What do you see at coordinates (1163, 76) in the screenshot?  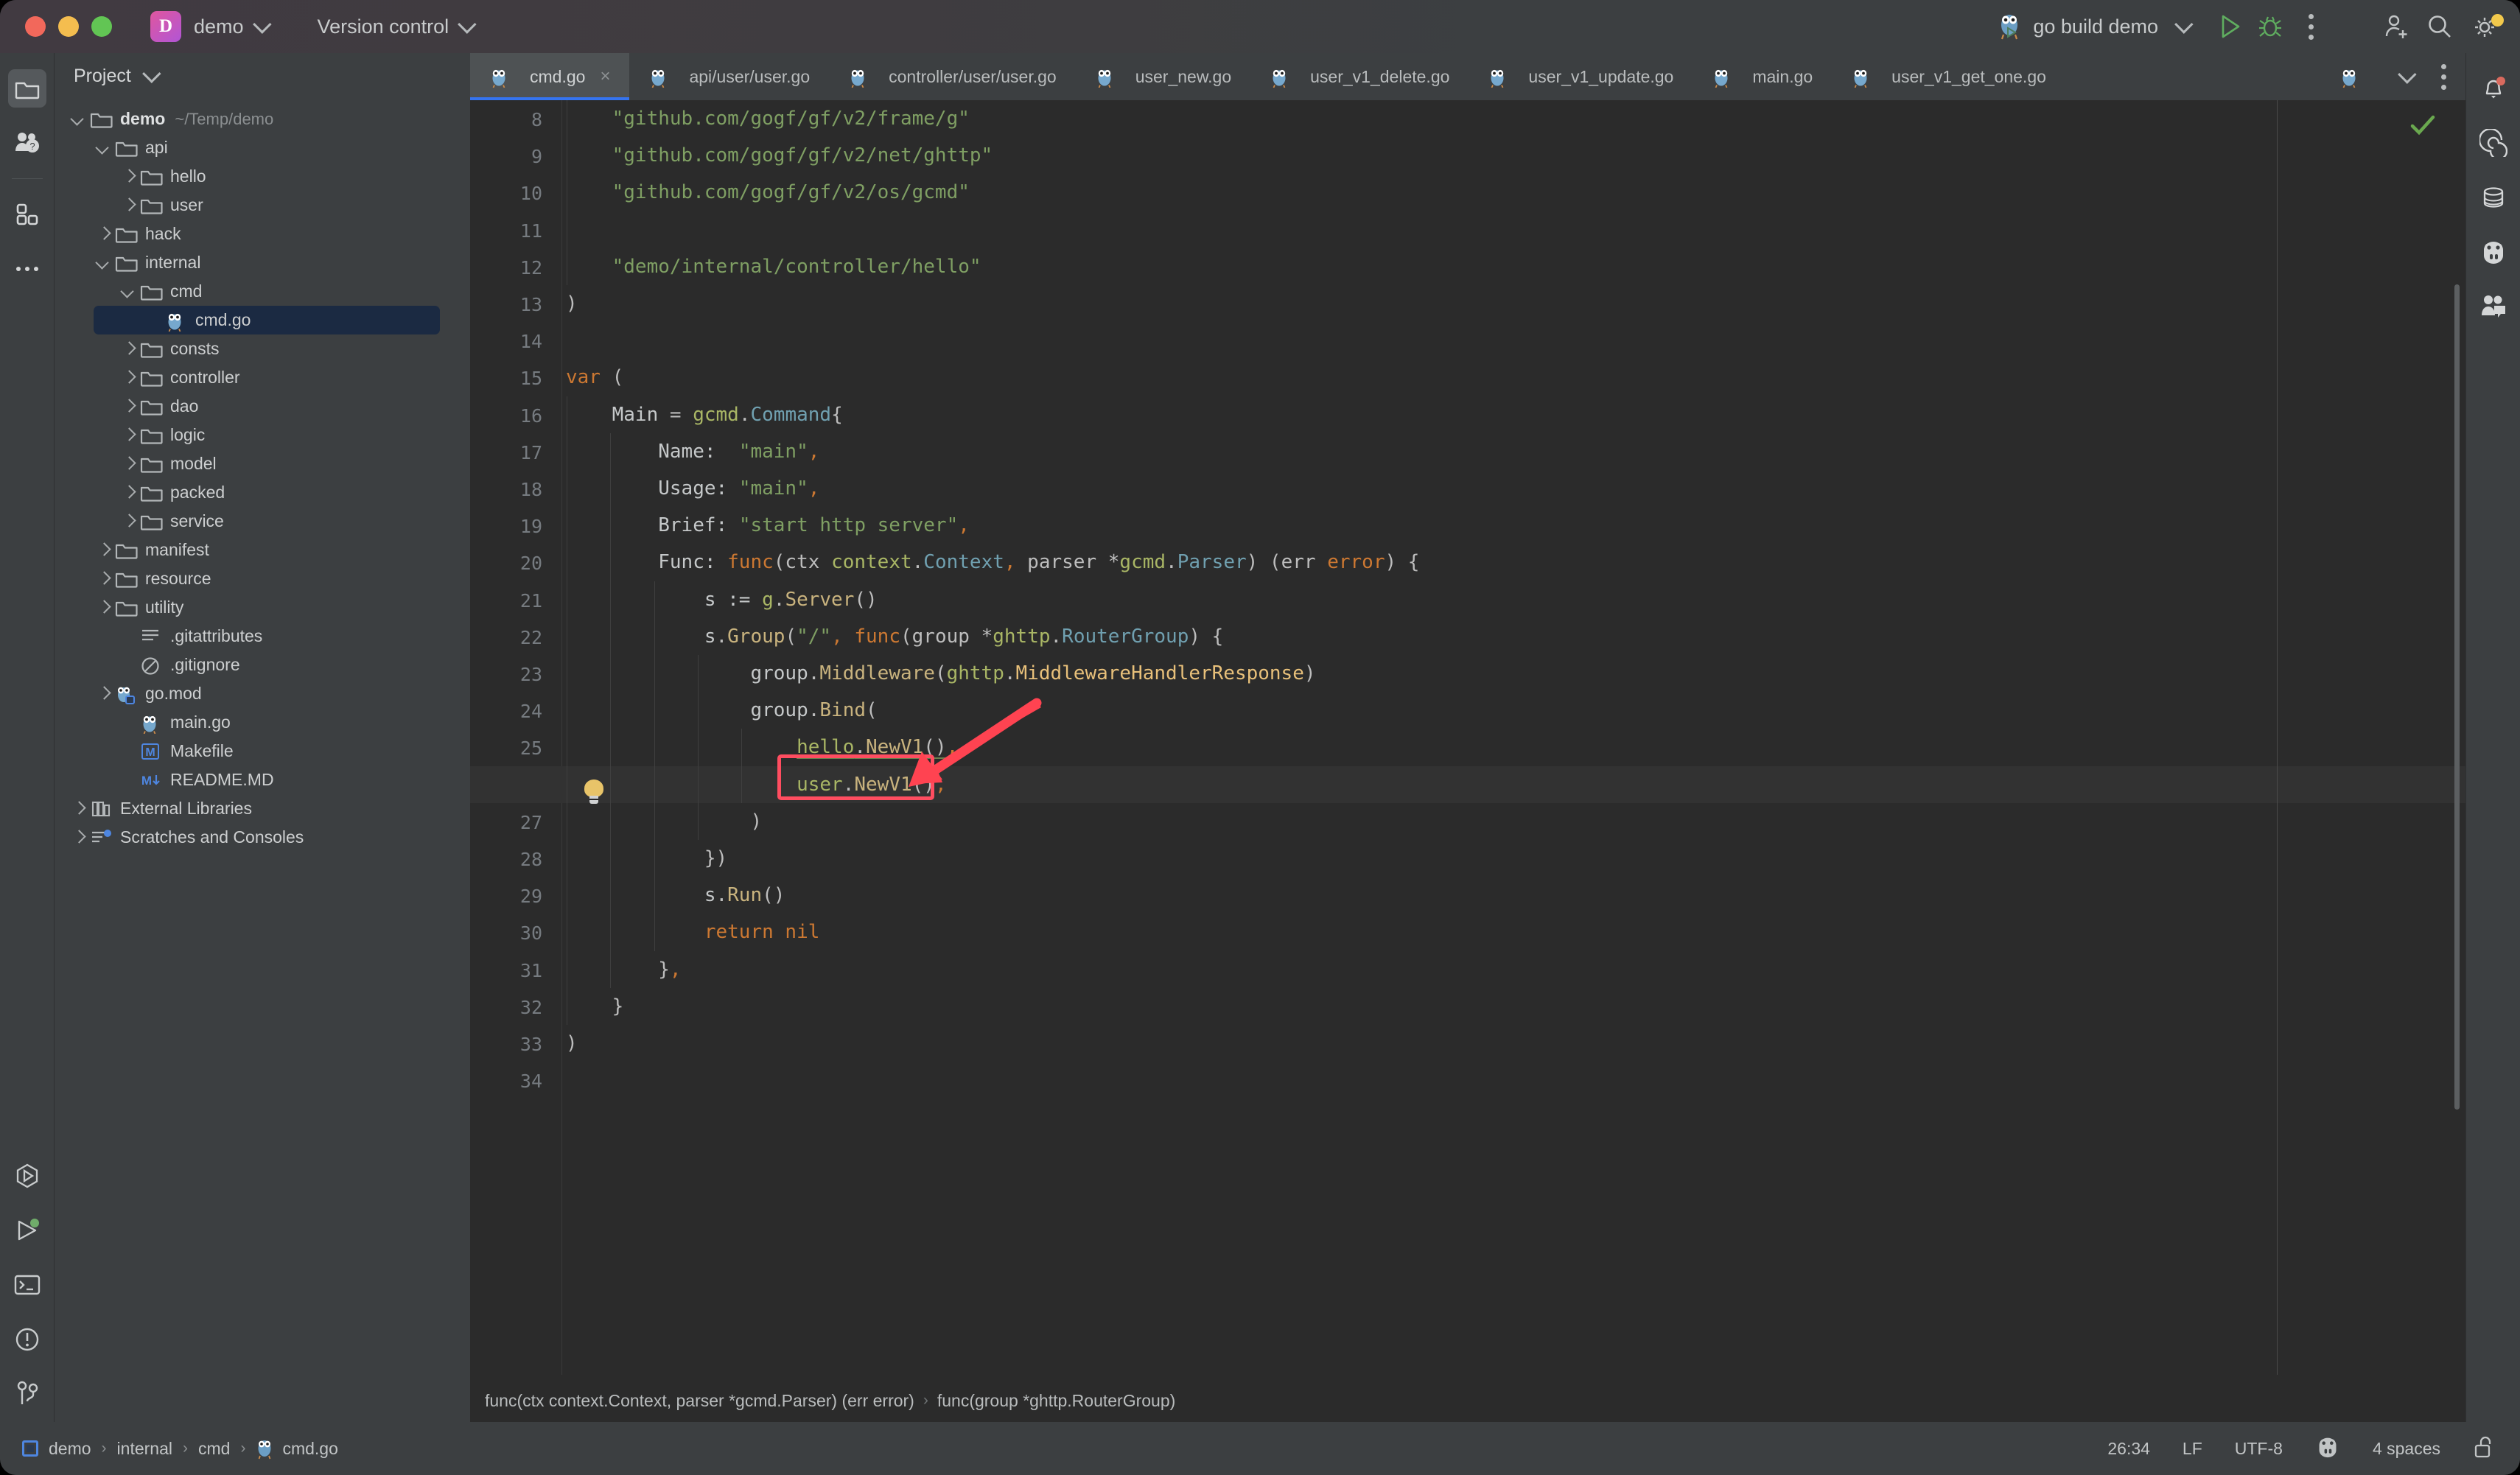 I see `editor-tab-user-new.go: user_new.go` at bounding box center [1163, 76].